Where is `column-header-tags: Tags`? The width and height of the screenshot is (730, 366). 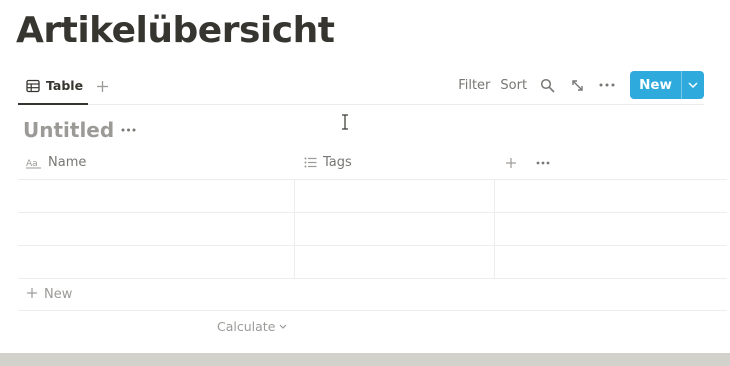
column-header-tags: Tags is located at coordinates (328, 162).